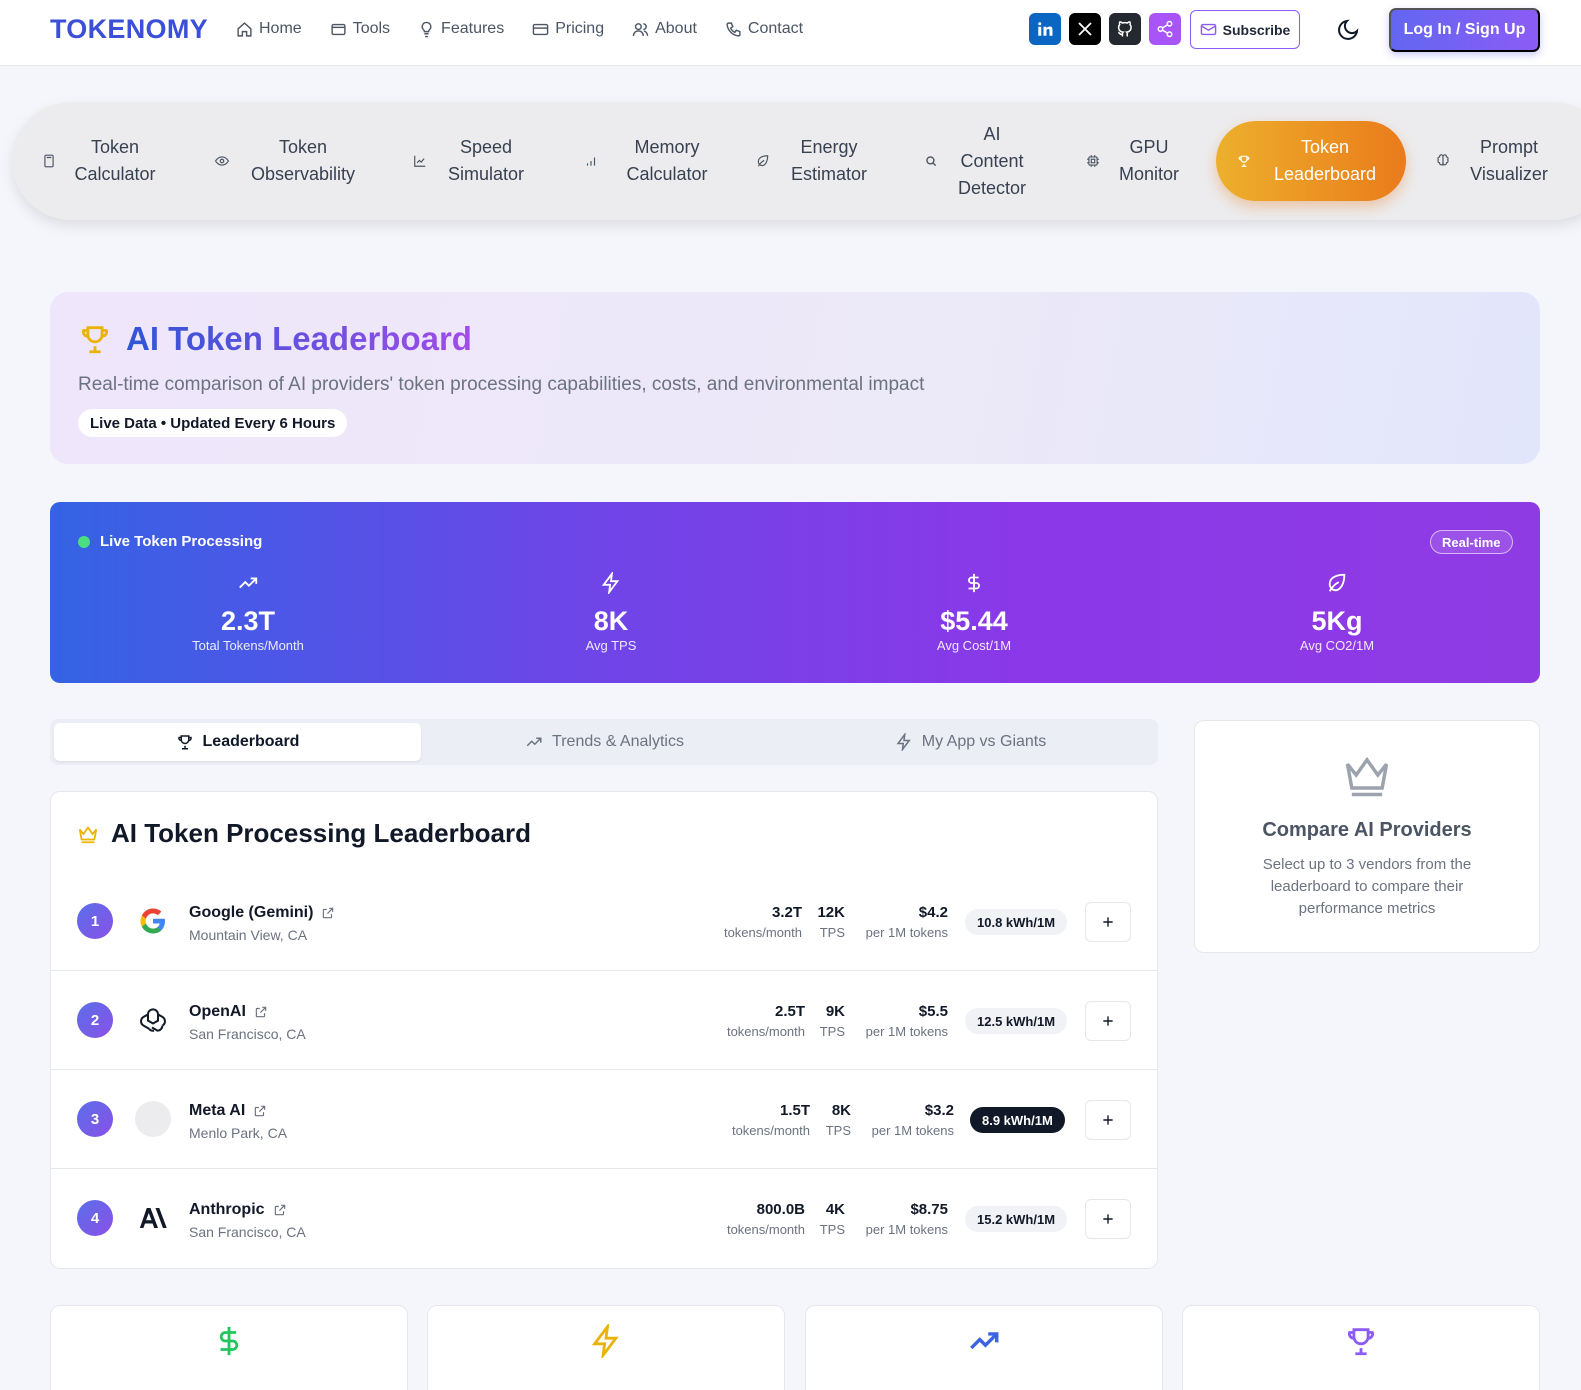 The image size is (1581, 1390). I want to click on share-button, so click(1165, 29).